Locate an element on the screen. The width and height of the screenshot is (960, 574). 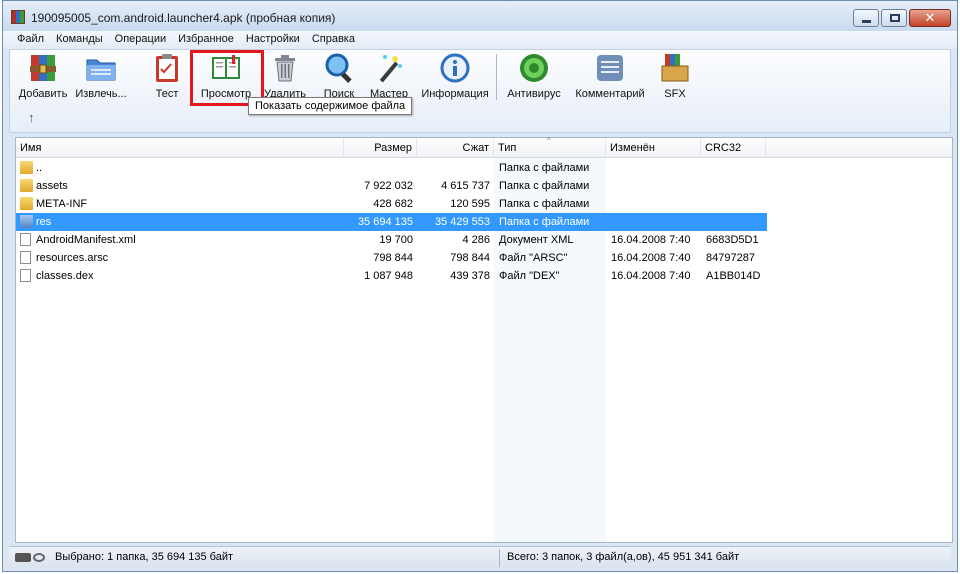
column-crc32: CRC32 is located at coordinates (733, 148).